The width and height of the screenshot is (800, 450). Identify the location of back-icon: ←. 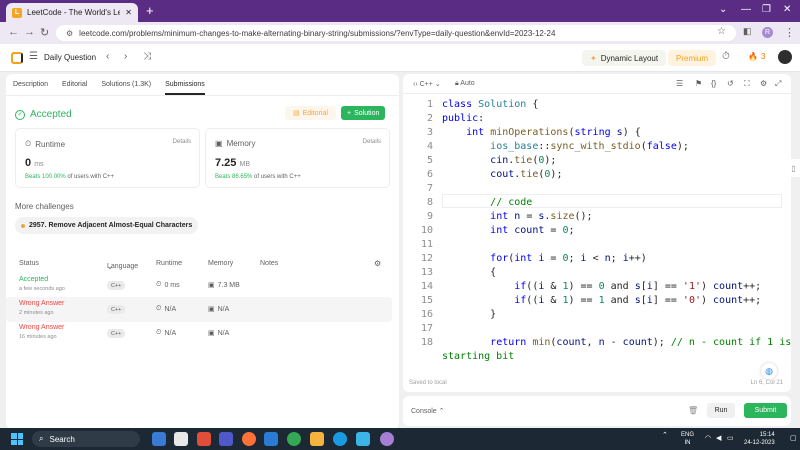
(13, 32).